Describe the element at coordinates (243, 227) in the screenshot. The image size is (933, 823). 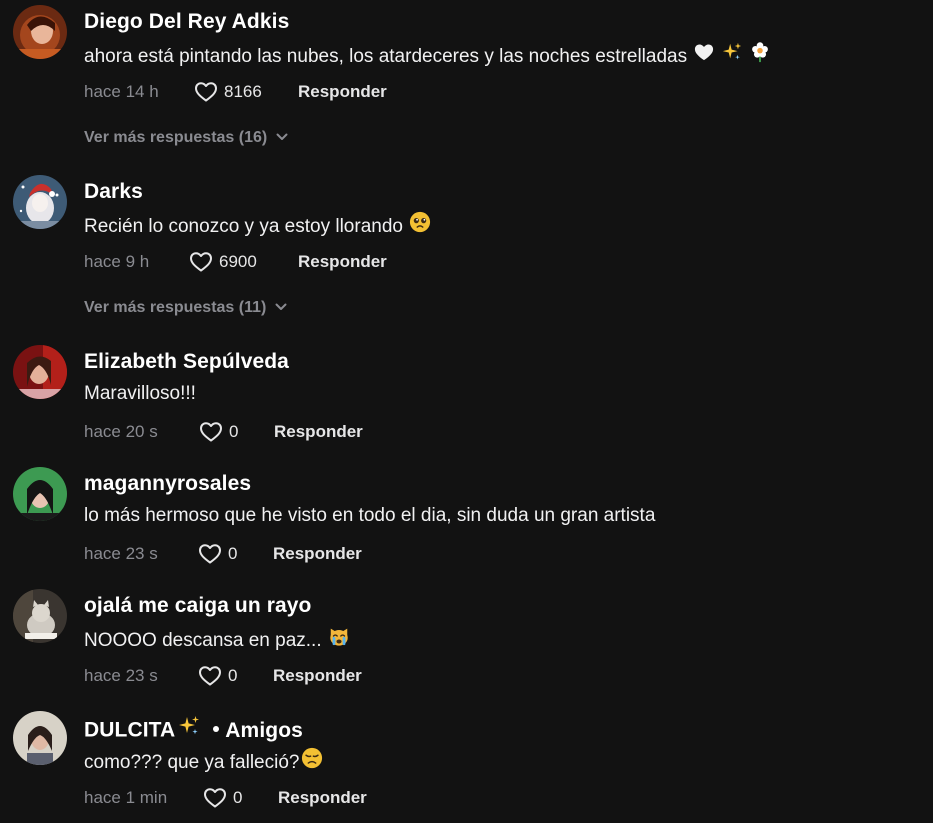
I see `comment-text-content: Recién lo conozco y ya estoy llorando` at that location.